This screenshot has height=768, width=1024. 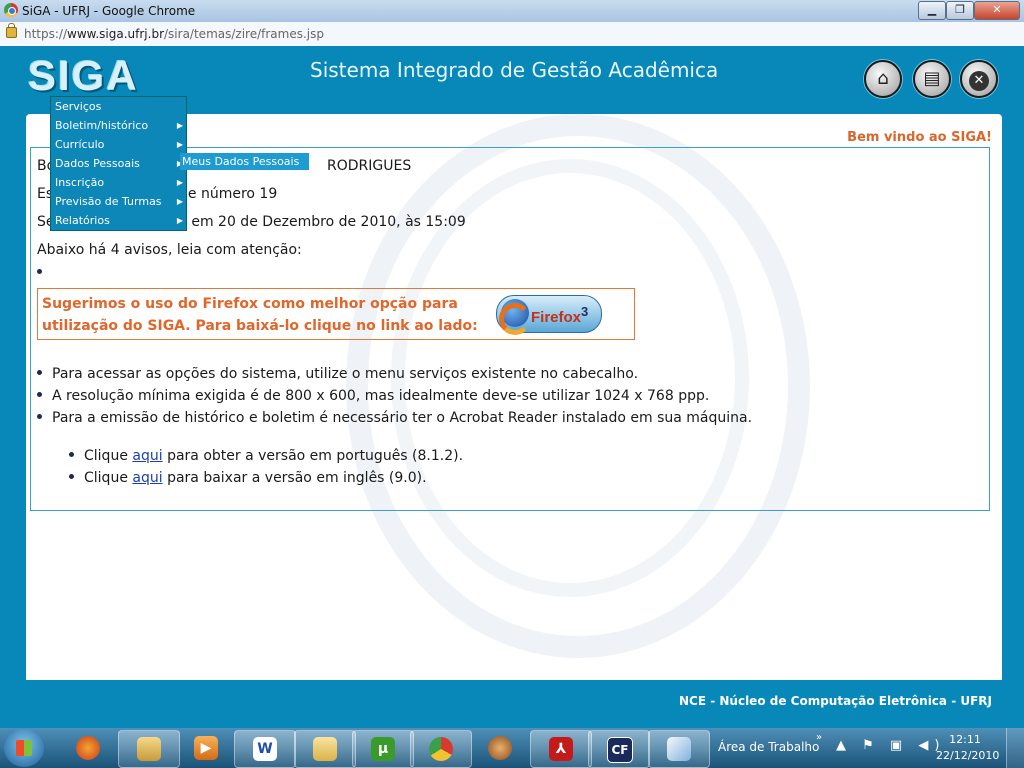 What do you see at coordinates (819, 737) in the screenshot?
I see `toolbar-chevron-icon: »` at bounding box center [819, 737].